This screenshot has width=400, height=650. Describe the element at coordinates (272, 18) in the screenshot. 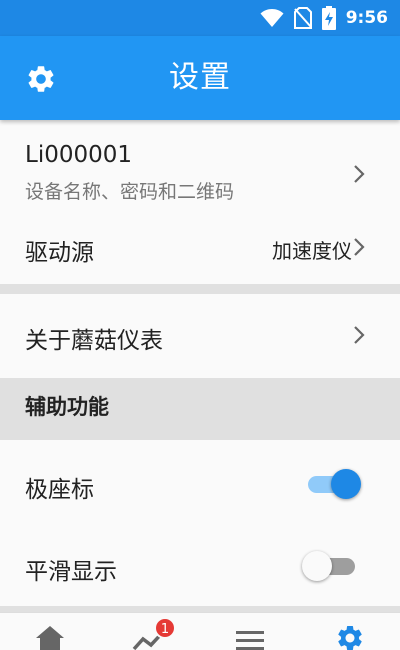

I see `wifi-icon` at that location.